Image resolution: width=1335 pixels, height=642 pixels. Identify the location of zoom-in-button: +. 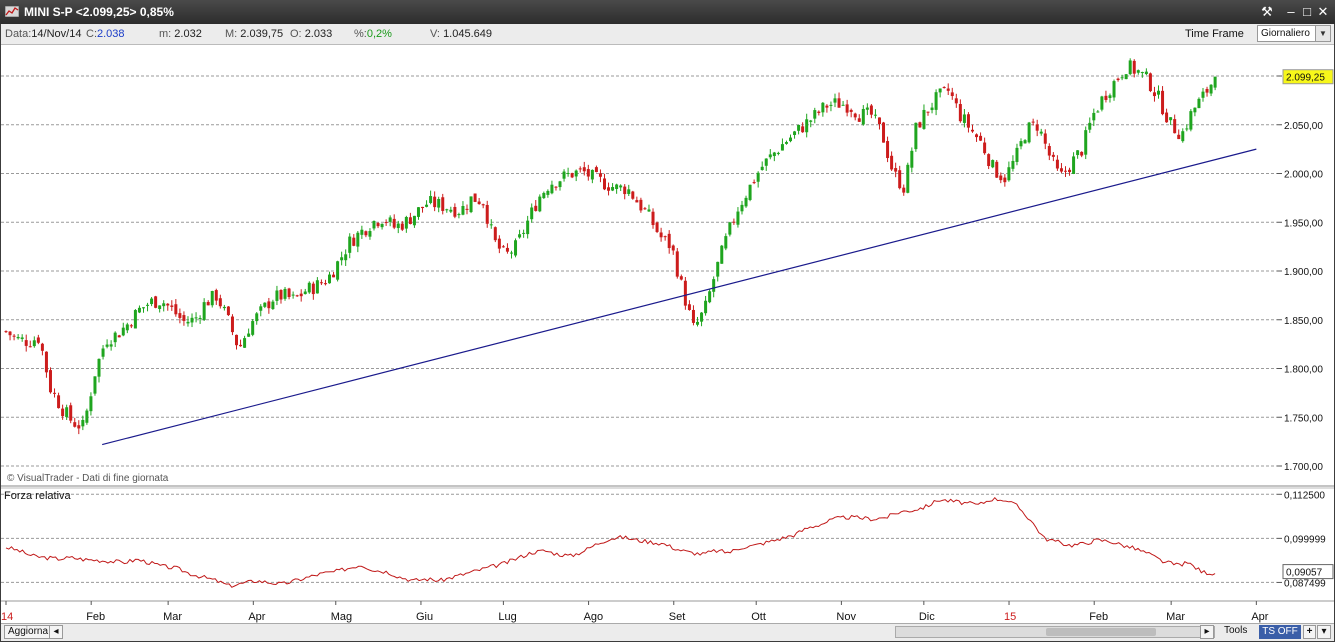
(1309, 632).